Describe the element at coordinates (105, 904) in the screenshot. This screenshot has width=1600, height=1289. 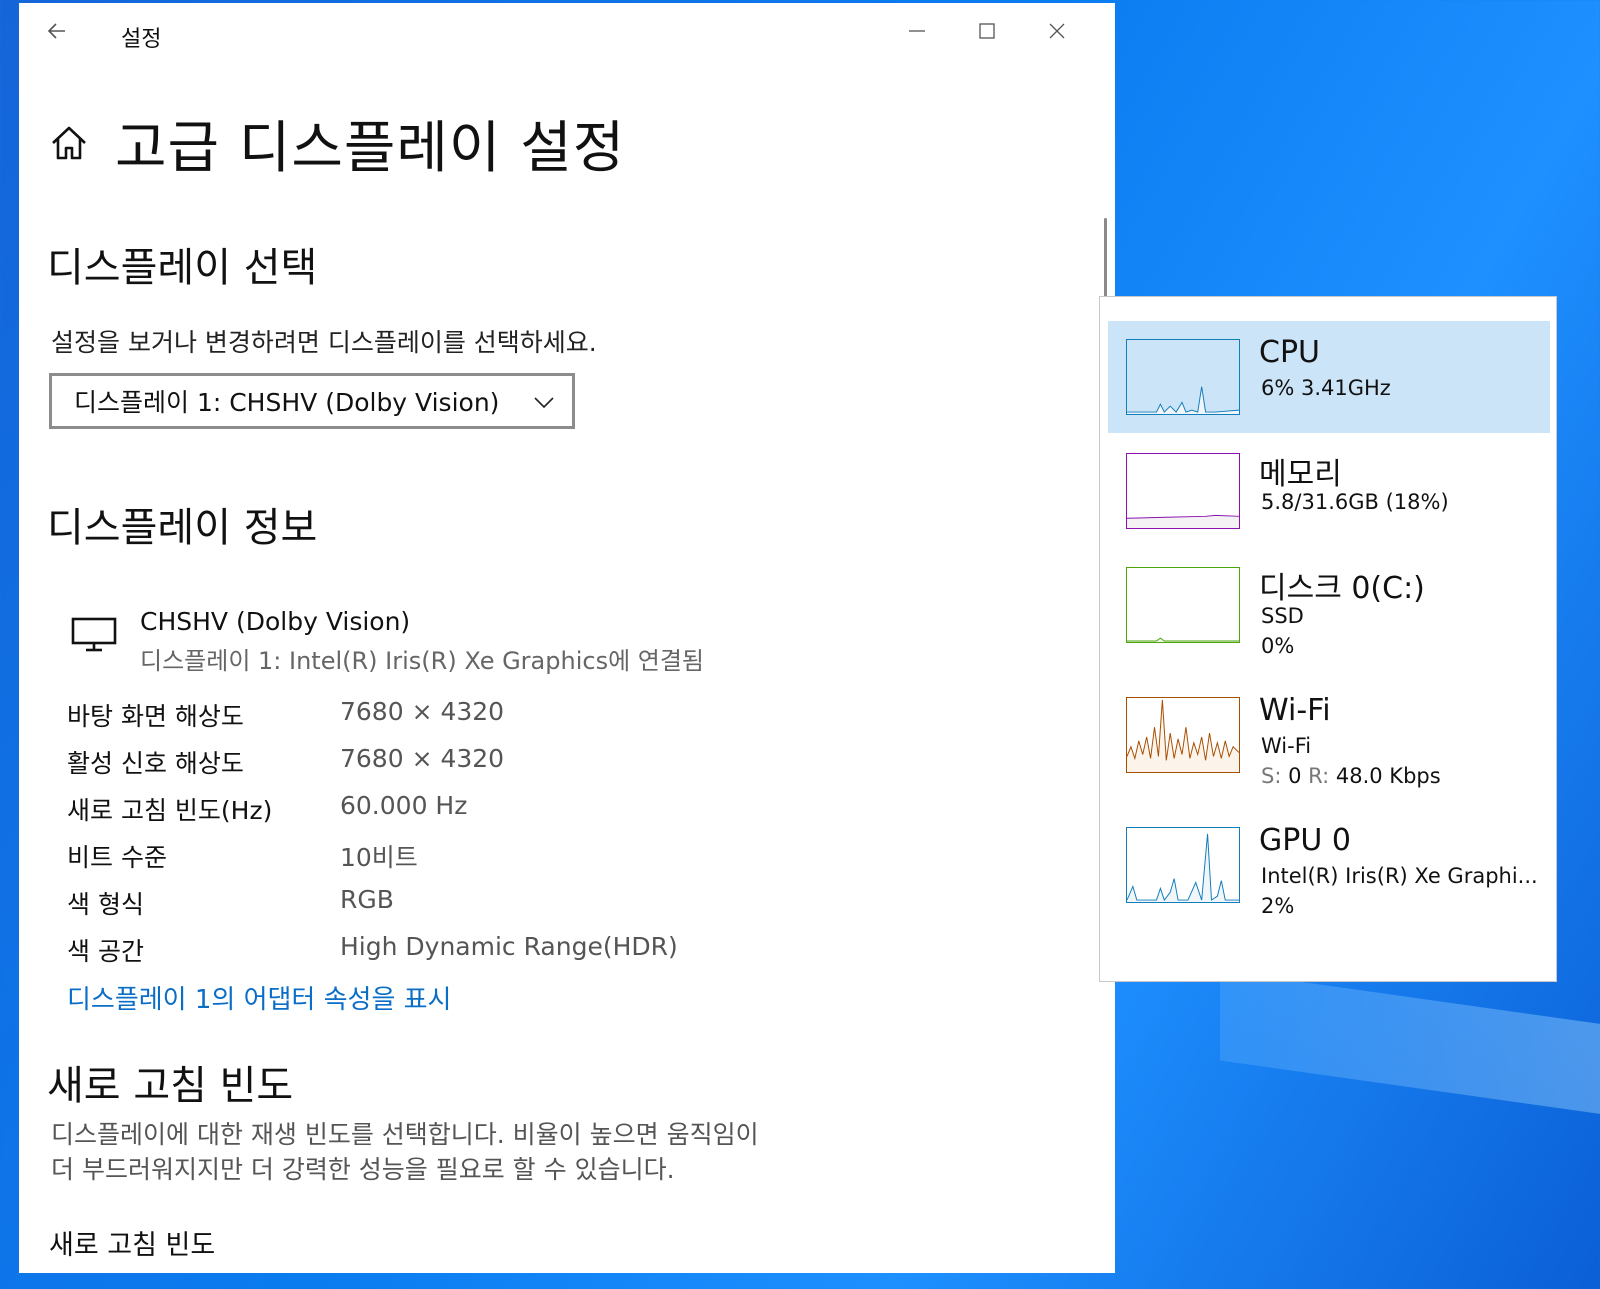
I see `info-label: 색 형식` at that location.